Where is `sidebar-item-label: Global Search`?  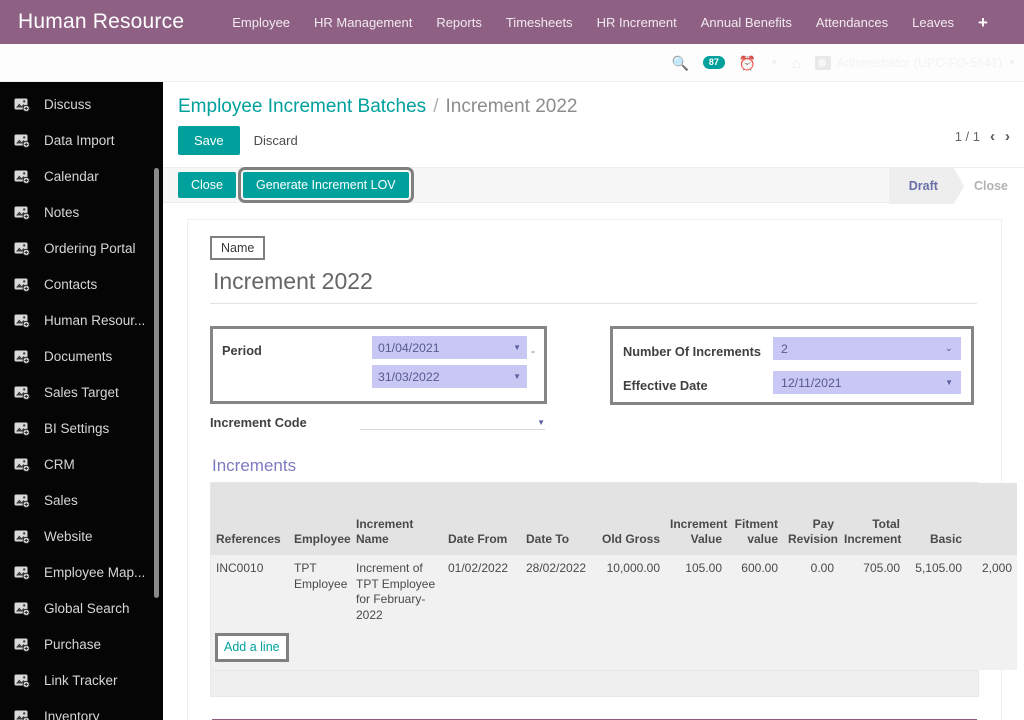
sidebar-item-label: Global Search is located at coordinates (87, 608).